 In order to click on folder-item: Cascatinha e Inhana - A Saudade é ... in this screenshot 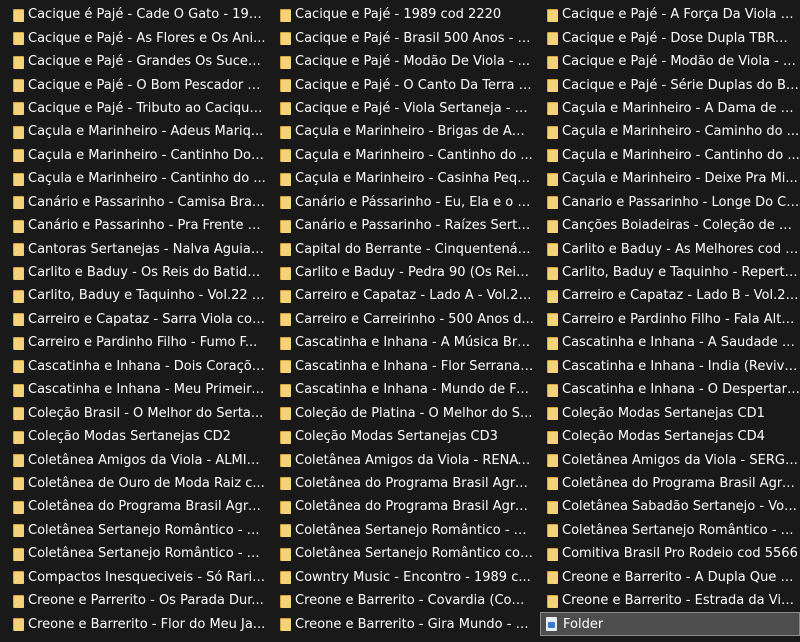, I will do `click(667, 342)`.